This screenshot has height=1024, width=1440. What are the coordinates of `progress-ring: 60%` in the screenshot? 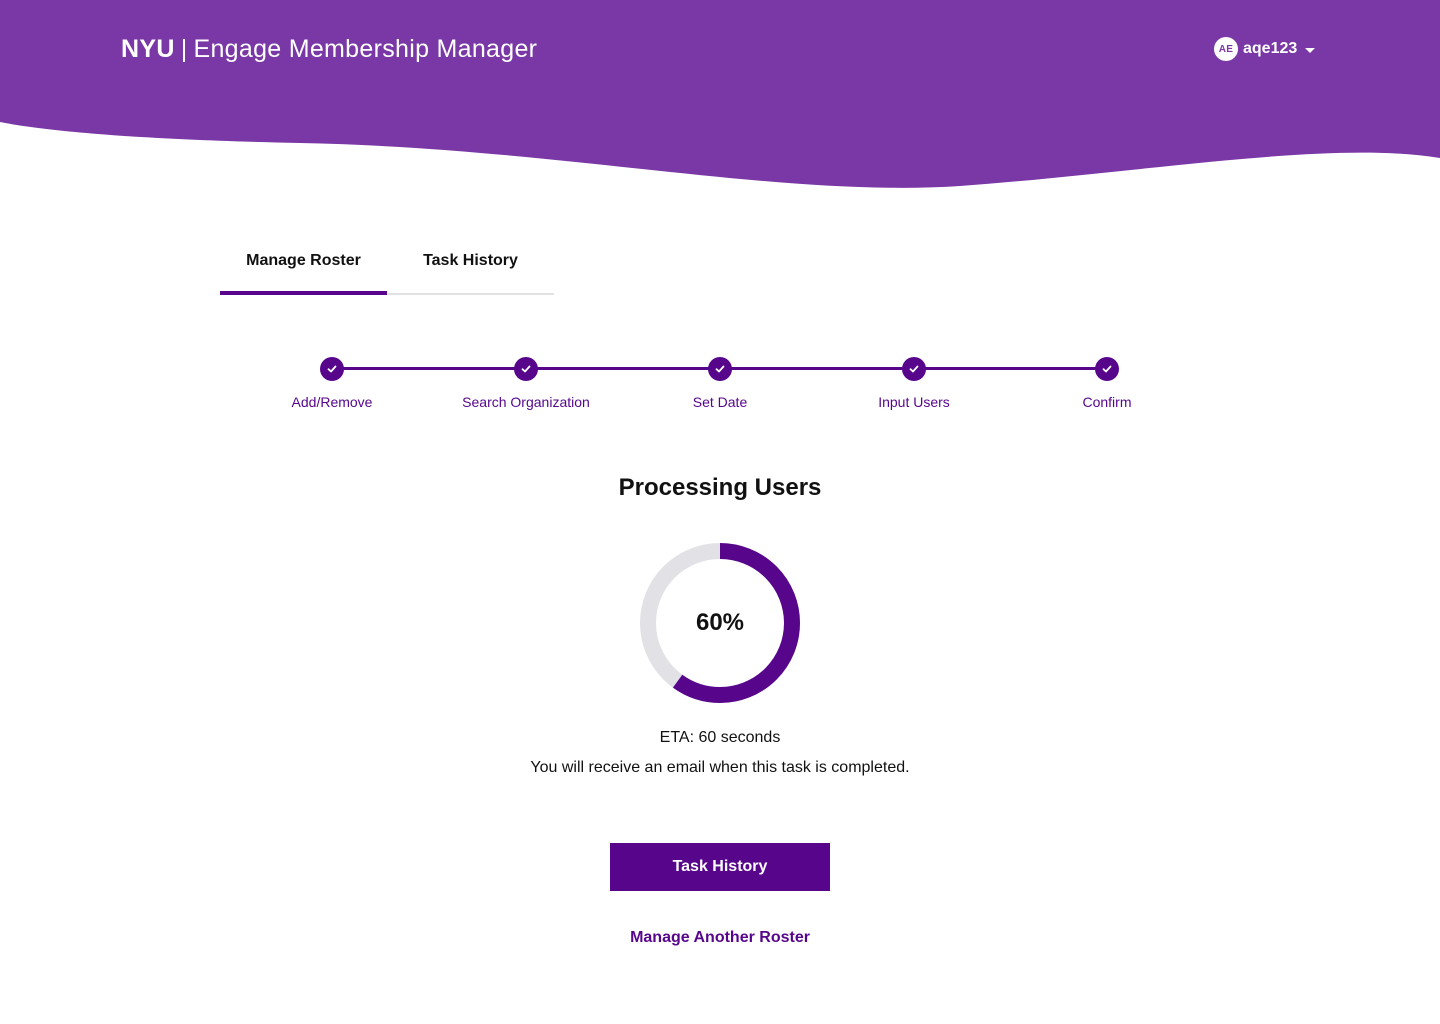 It's located at (720, 623).